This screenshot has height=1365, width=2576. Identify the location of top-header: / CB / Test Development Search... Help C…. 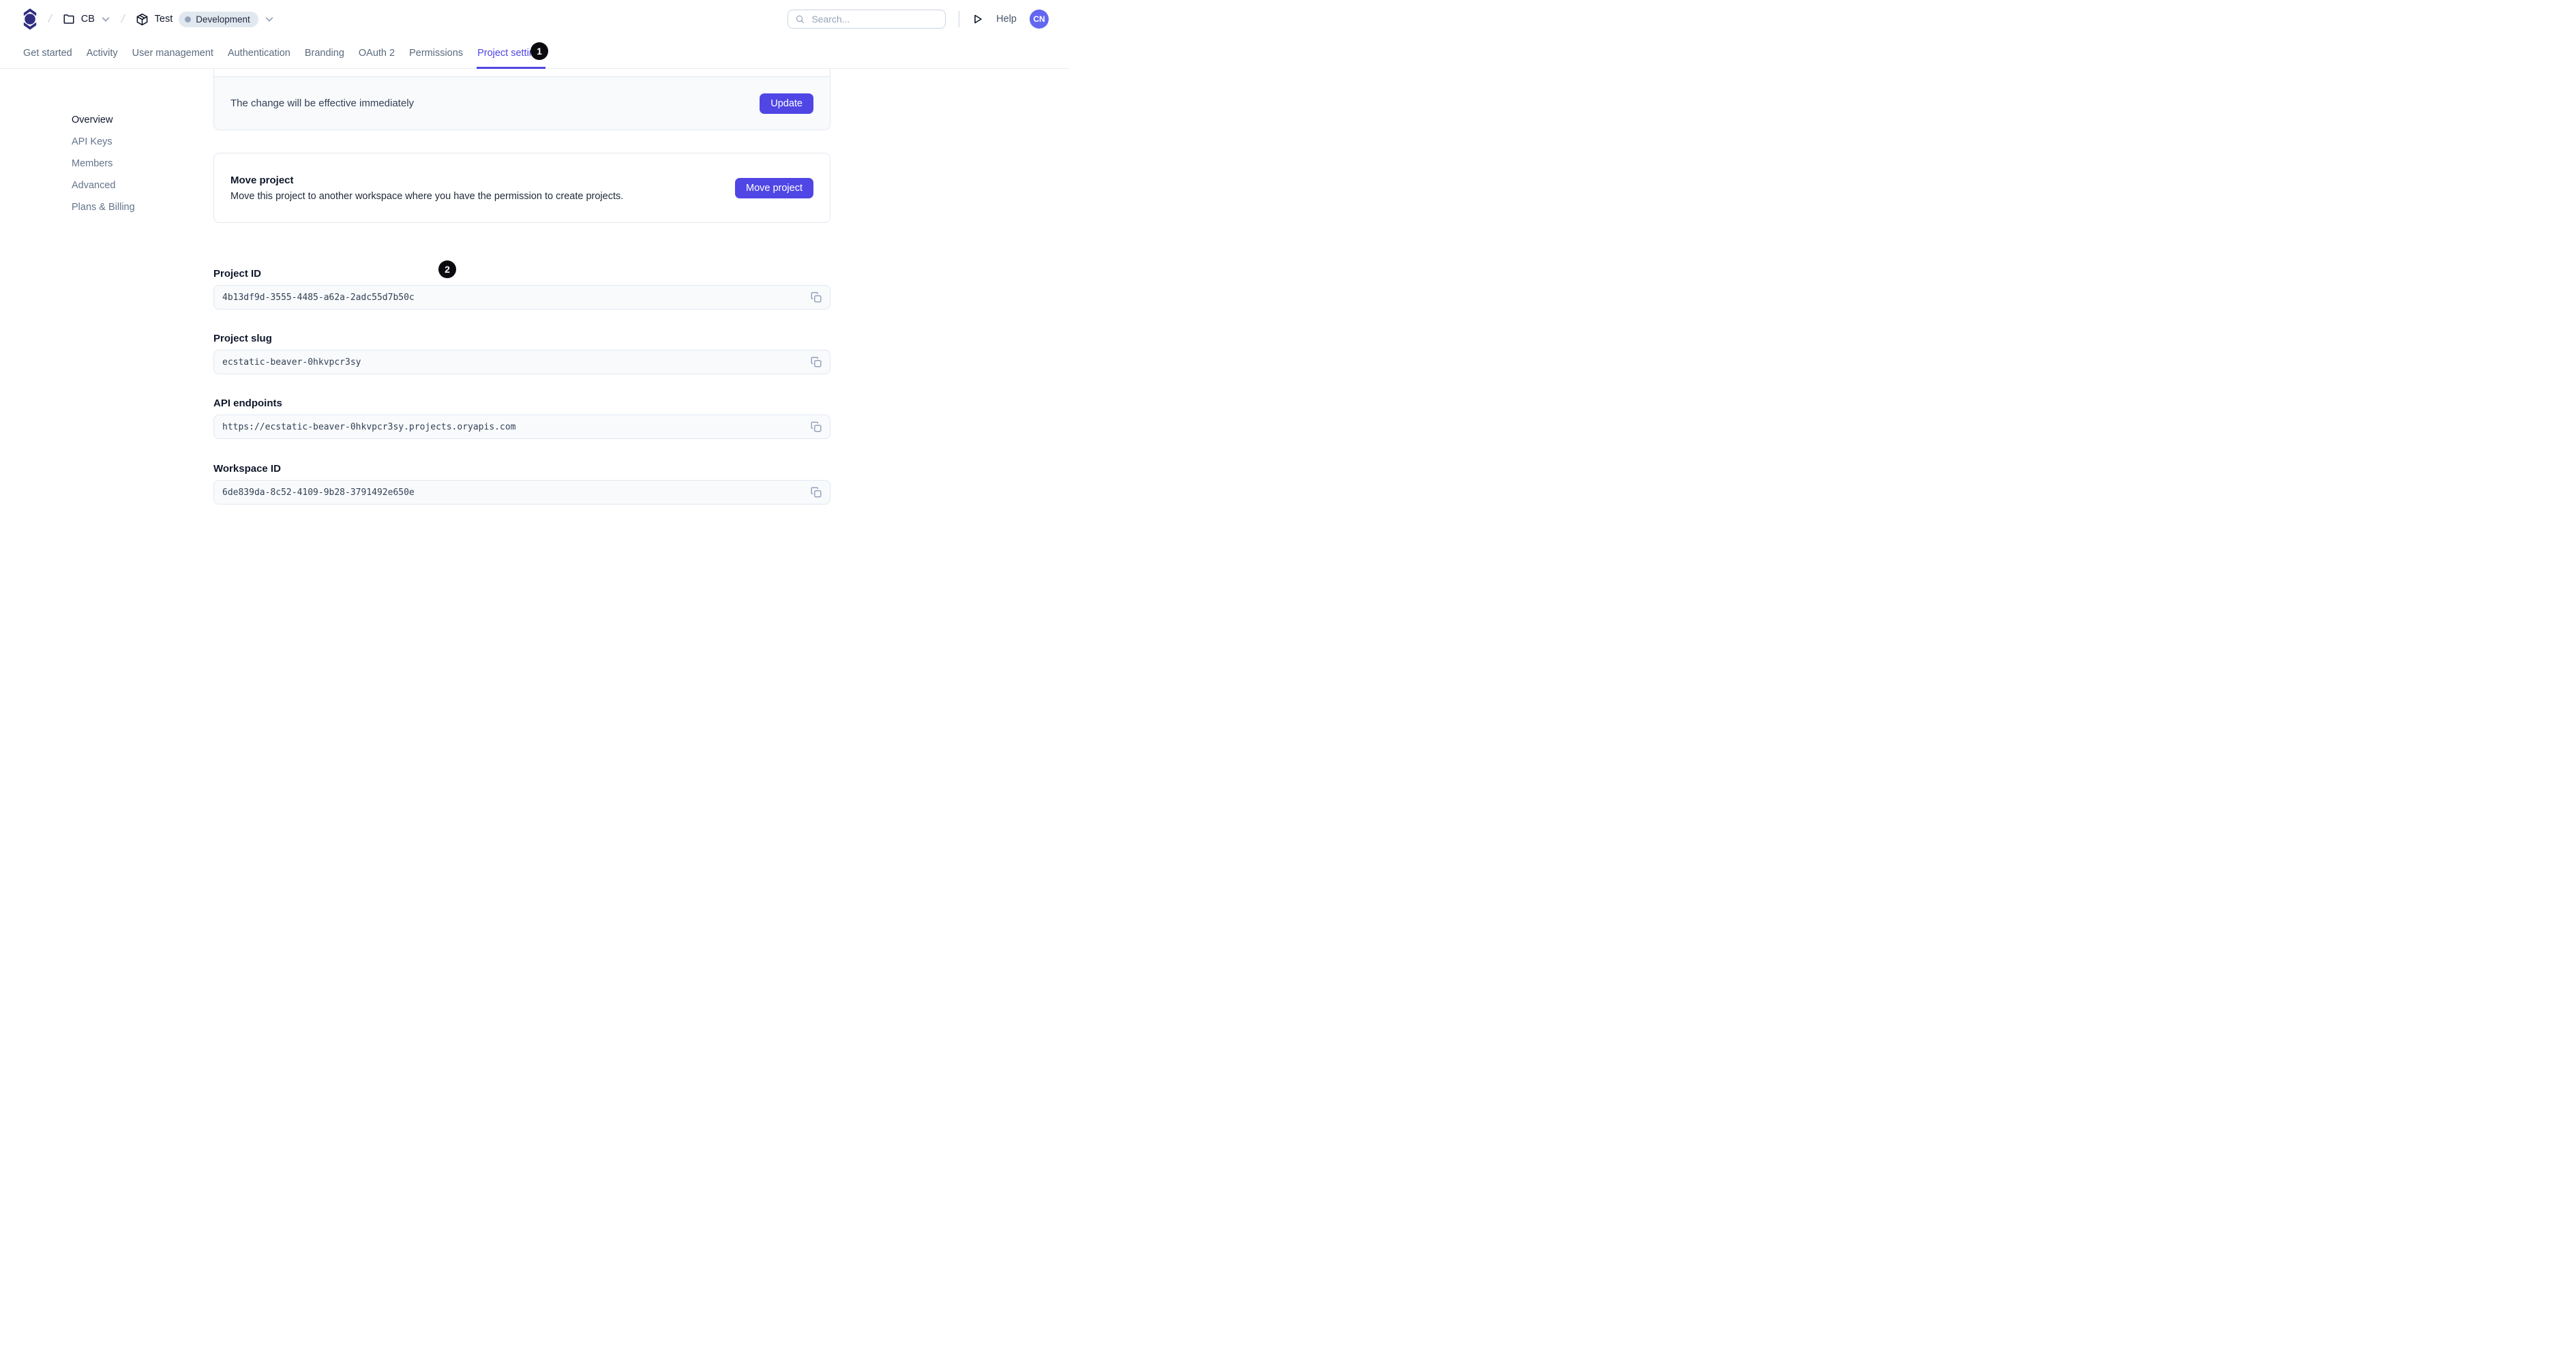
(534, 19).